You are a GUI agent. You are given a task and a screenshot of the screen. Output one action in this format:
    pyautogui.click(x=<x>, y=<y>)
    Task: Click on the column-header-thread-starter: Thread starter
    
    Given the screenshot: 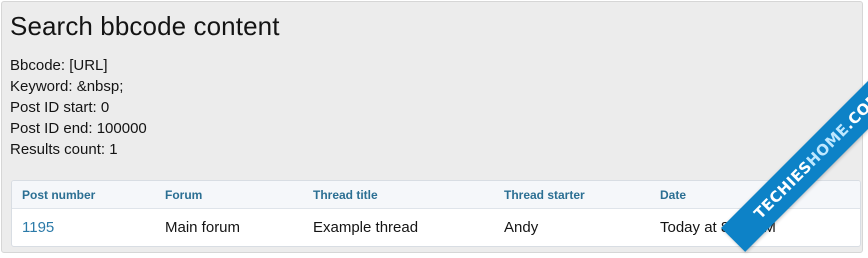 What is the action you would take?
    pyautogui.click(x=544, y=195)
    